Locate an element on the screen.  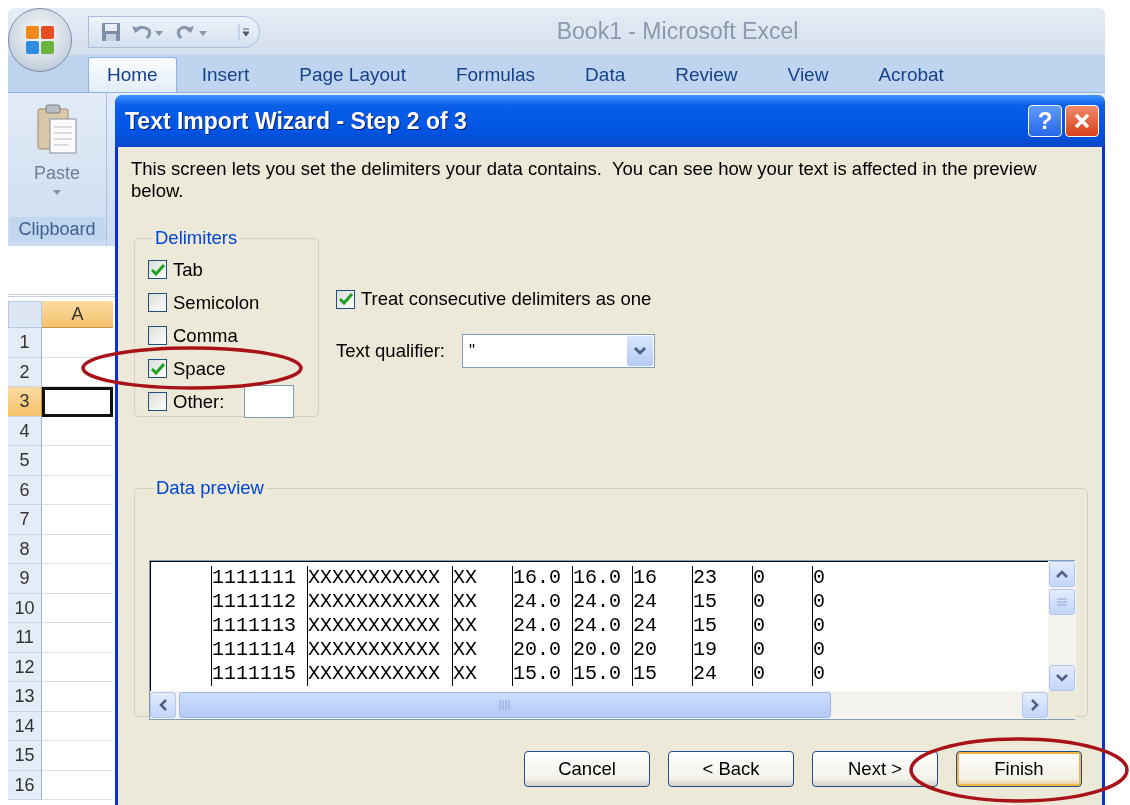
ribbon-tab: Review is located at coordinates (706, 75).